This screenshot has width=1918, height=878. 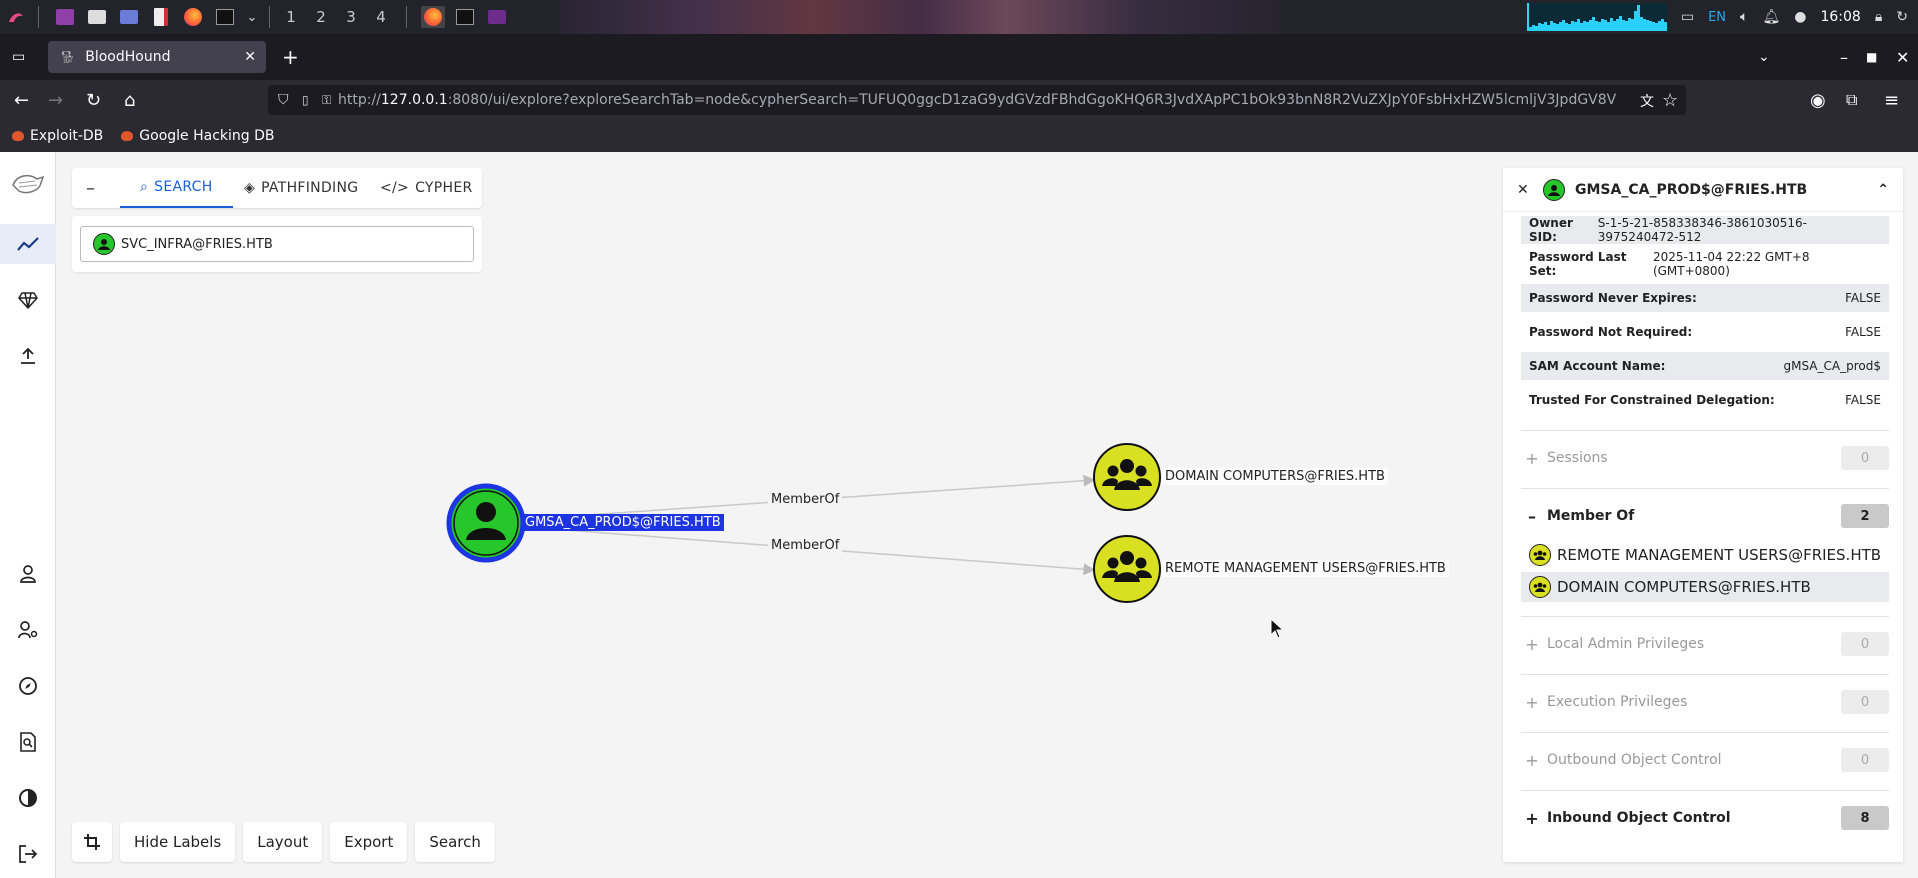 What do you see at coordinates (28, 356) in the screenshot?
I see `upload-icon` at bounding box center [28, 356].